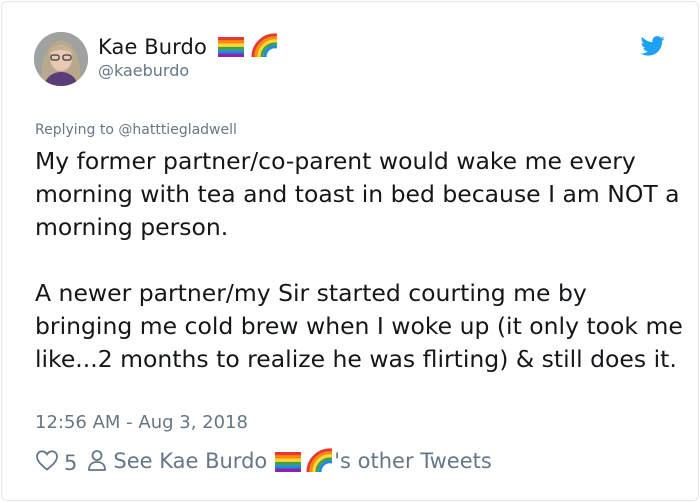 This screenshot has height=503, width=700. What do you see at coordinates (413, 461) in the screenshot?
I see `see-suffix: 's other Tweets` at bounding box center [413, 461].